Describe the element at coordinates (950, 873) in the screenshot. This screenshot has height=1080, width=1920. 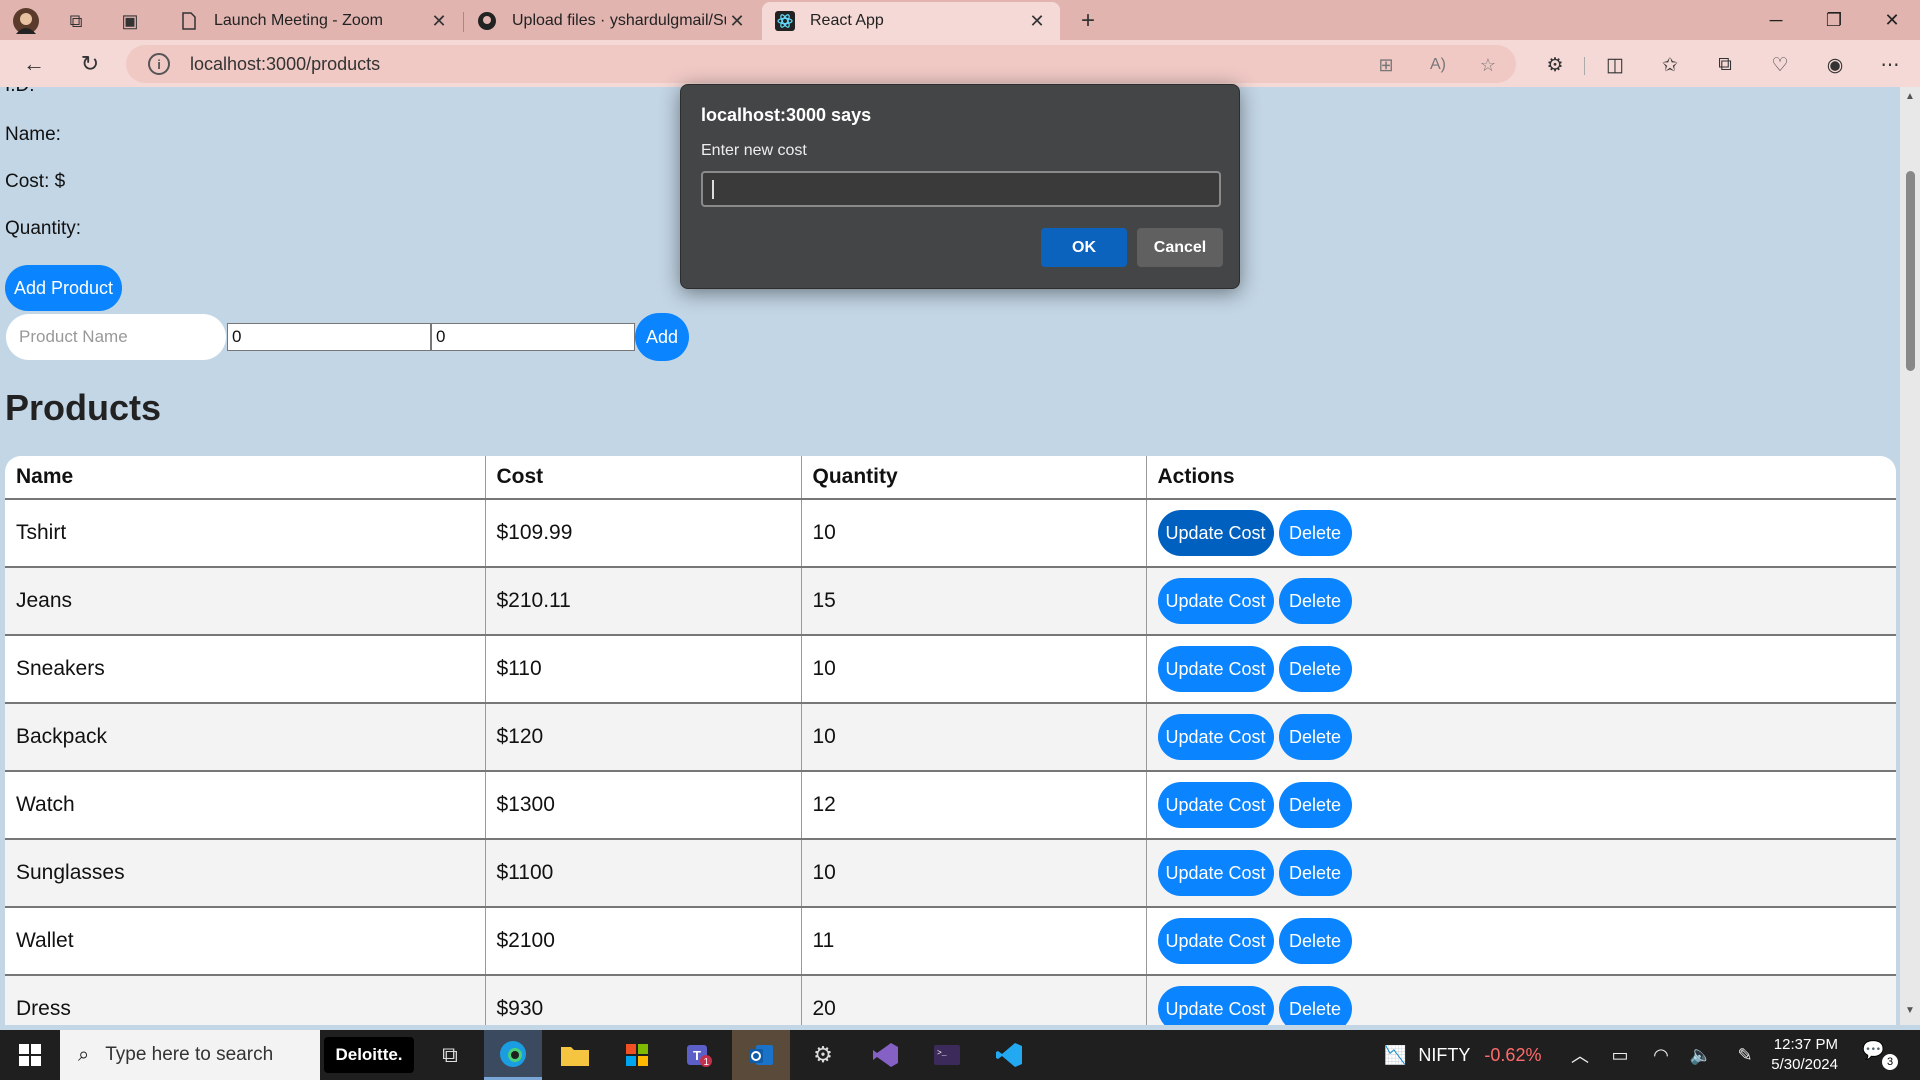
I see `table-row: Sunglasses $1100 10 Update Cost Delete` at that location.